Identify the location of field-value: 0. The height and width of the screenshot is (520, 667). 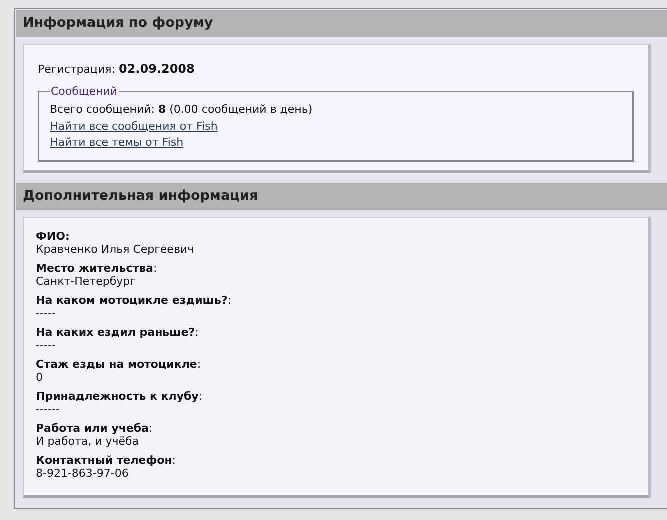
(39, 377).